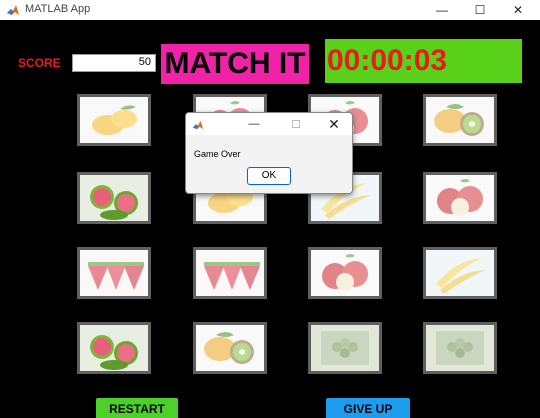 The height and width of the screenshot is (418, 540). What do you see at coordinates (269, 153) in the screenshot?
I see `game-over-dialog: — ☐ ✕ Game Over OK` at bounding box center [269, 153].